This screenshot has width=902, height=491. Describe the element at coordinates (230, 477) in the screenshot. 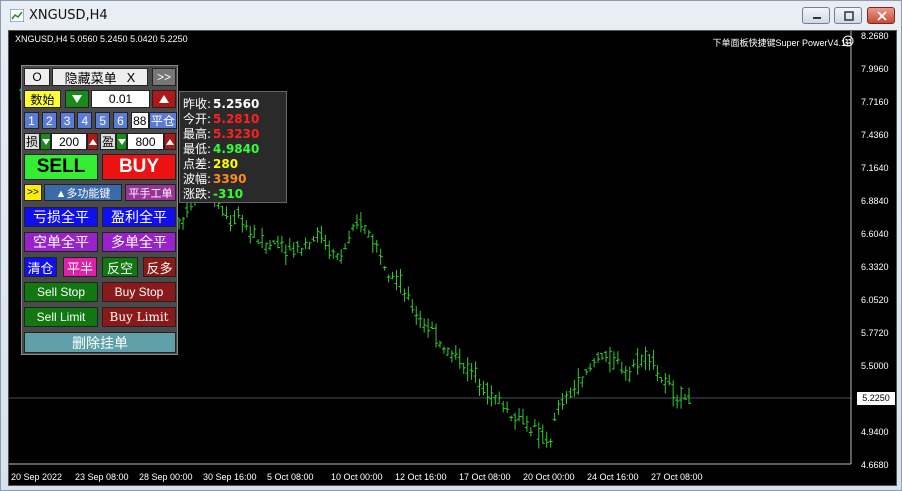

I see `time-tick-label: 30 Sep 16:00` at that location.